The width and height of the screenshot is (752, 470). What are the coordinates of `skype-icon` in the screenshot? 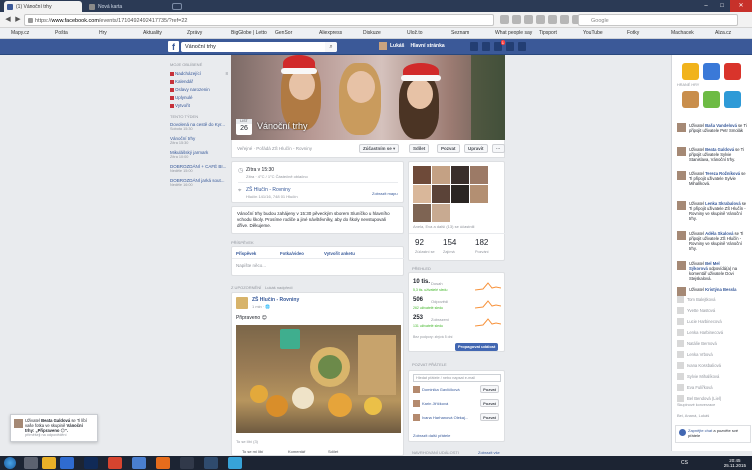 It's located at (235, 463).